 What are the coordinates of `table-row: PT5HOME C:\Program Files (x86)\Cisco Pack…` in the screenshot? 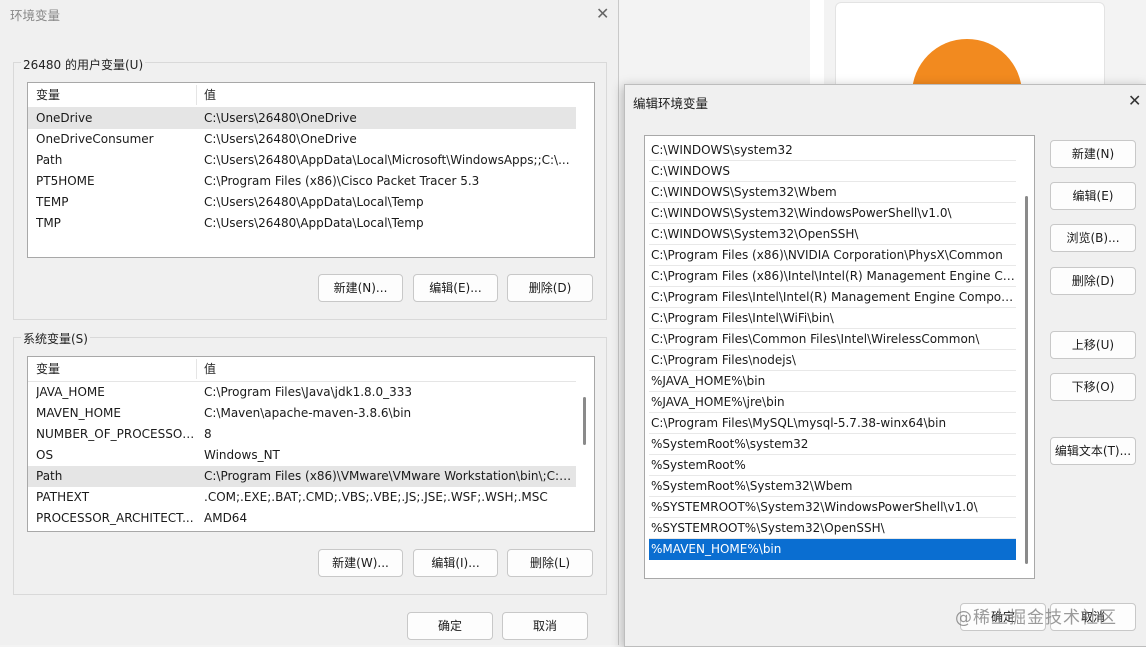 It's located at (302, 181).